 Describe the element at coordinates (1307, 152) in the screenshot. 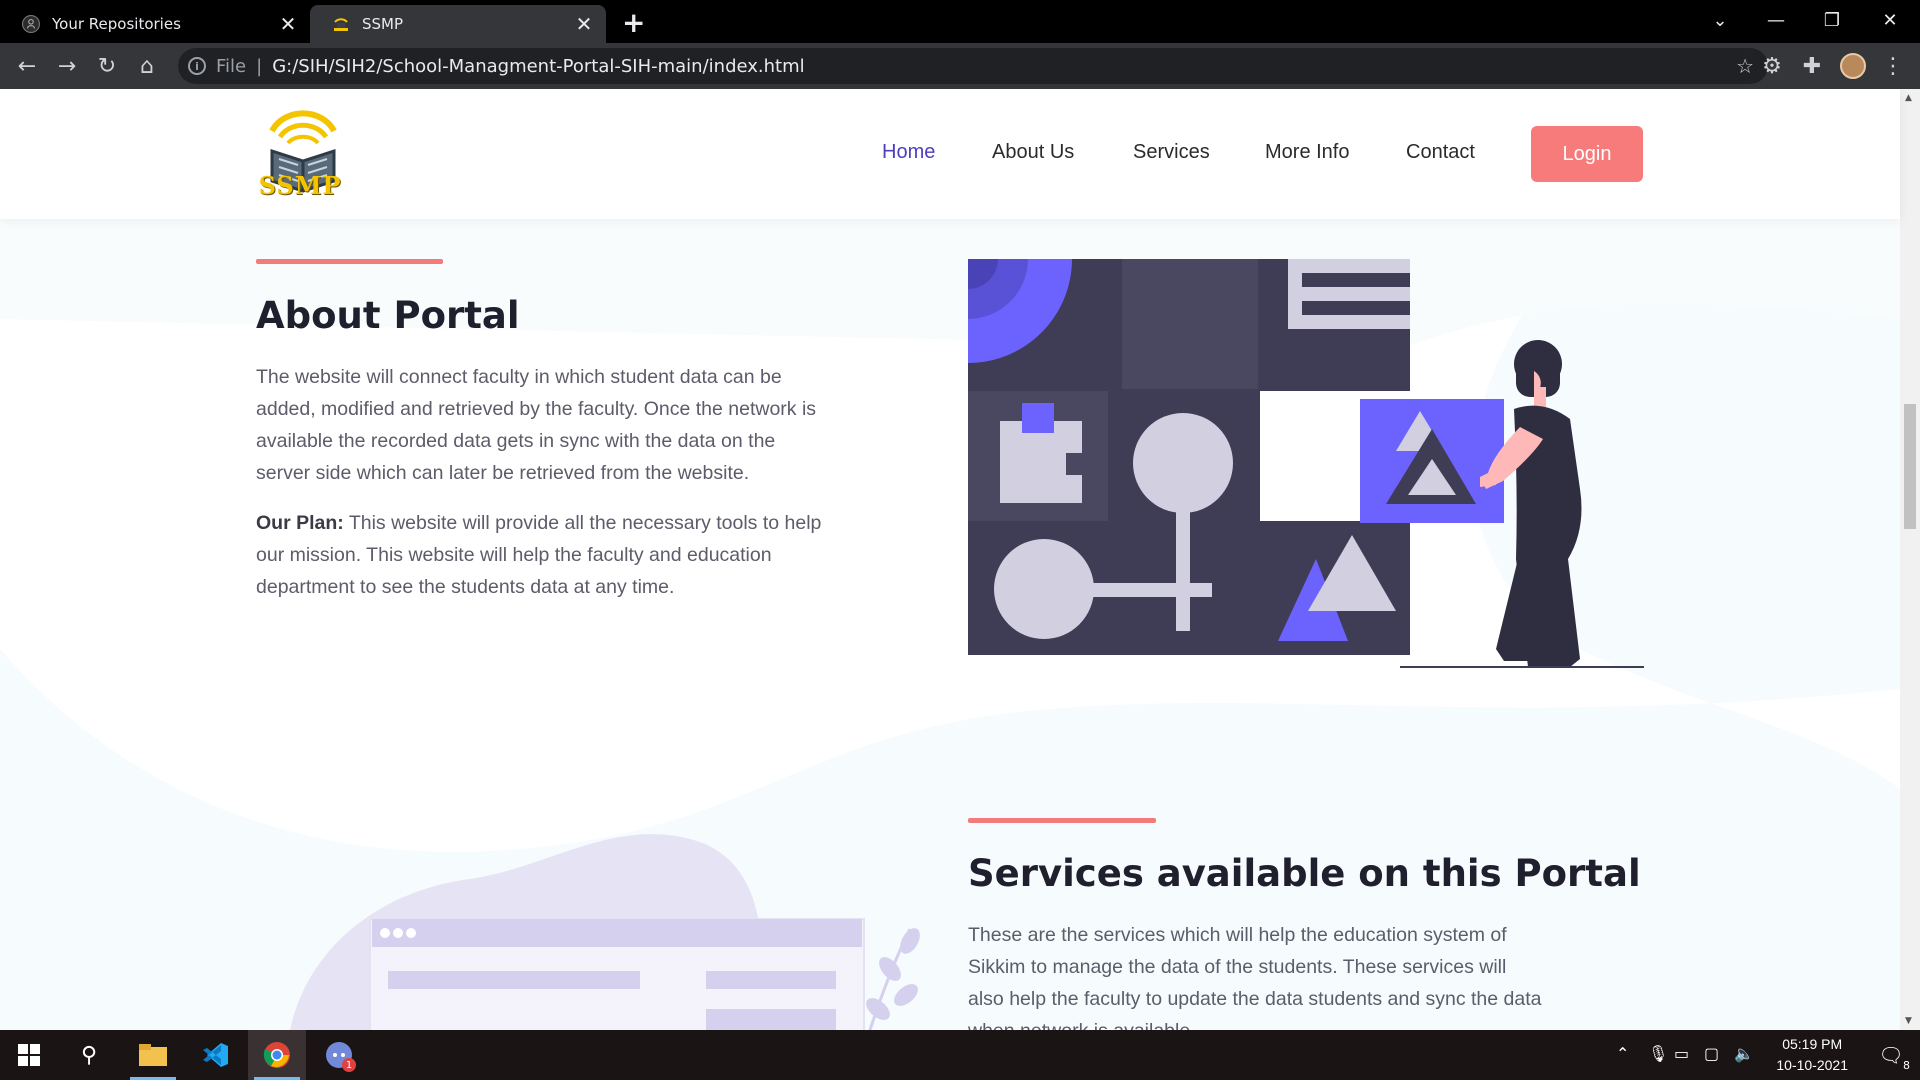

I see `nav-more-info: More Info` at that location.